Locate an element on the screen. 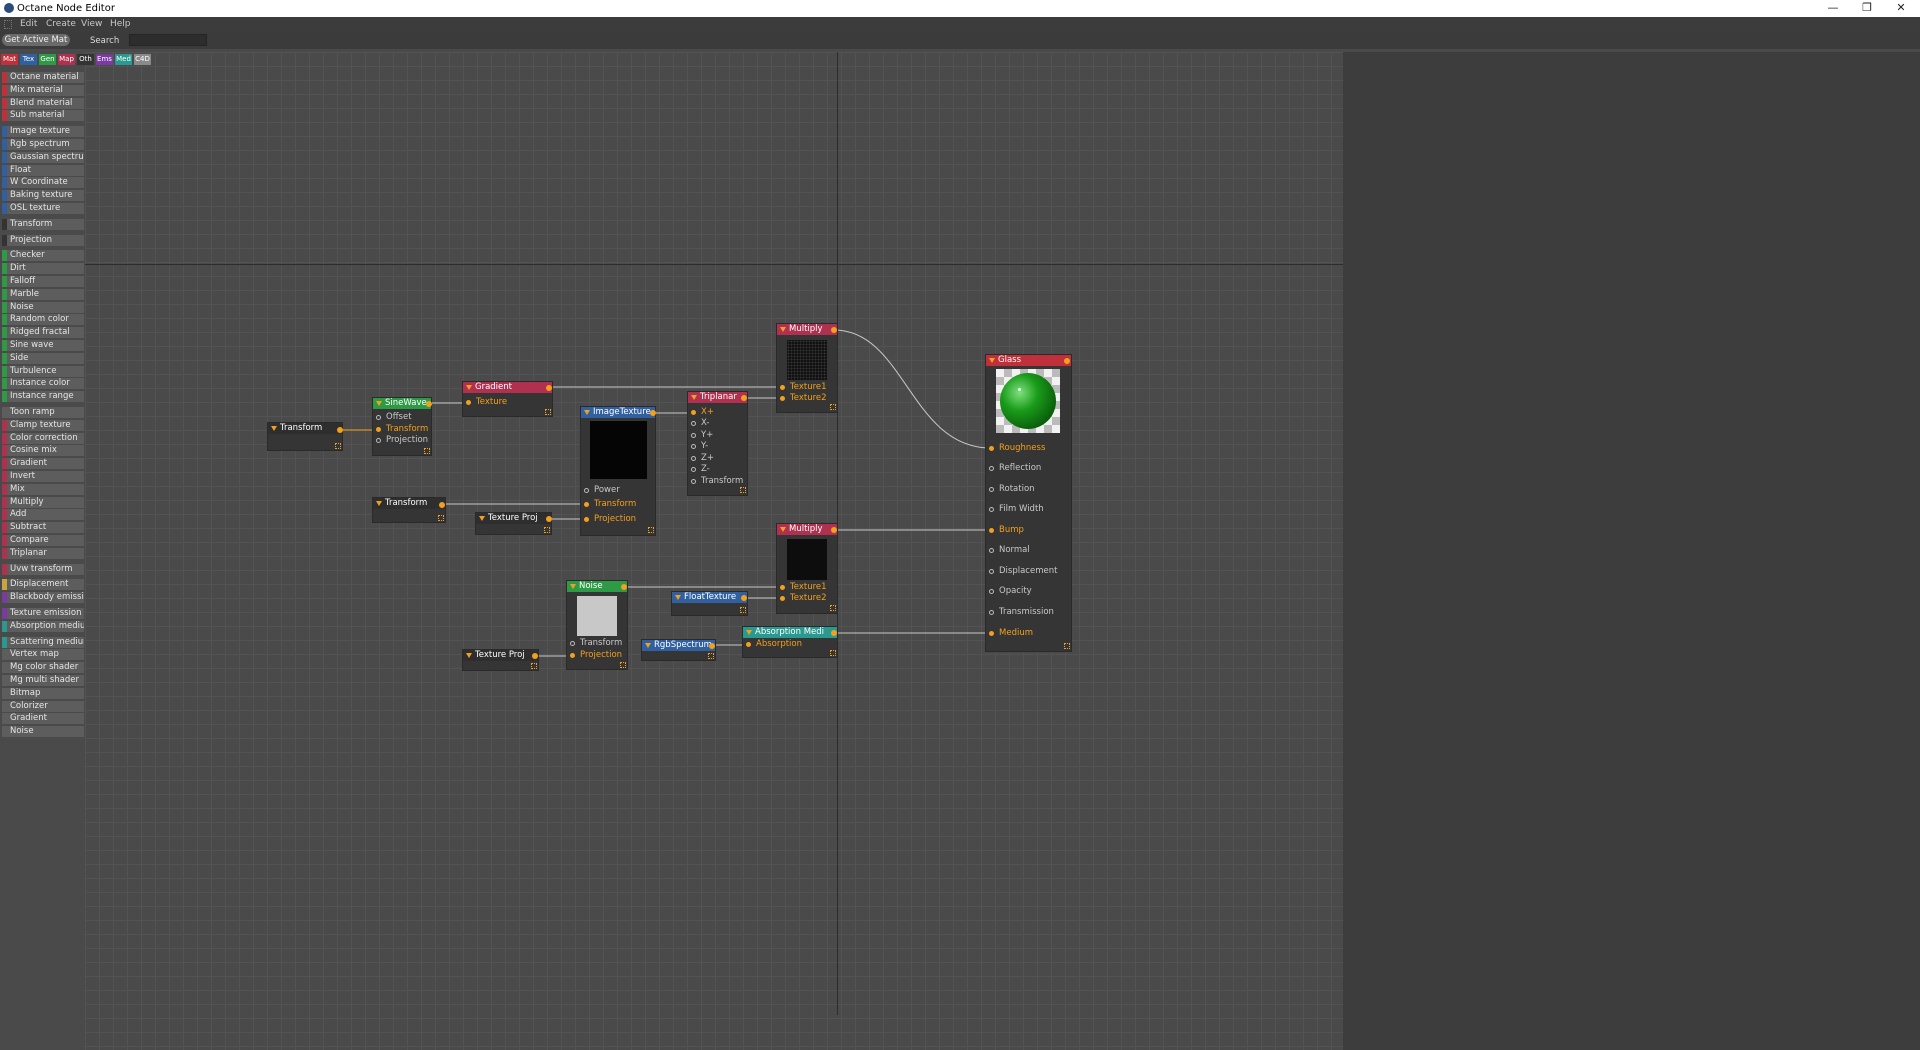 This screenshot has height=1050, width=1920. port-opacity: Opacity is located at coordinates (1010, 591).